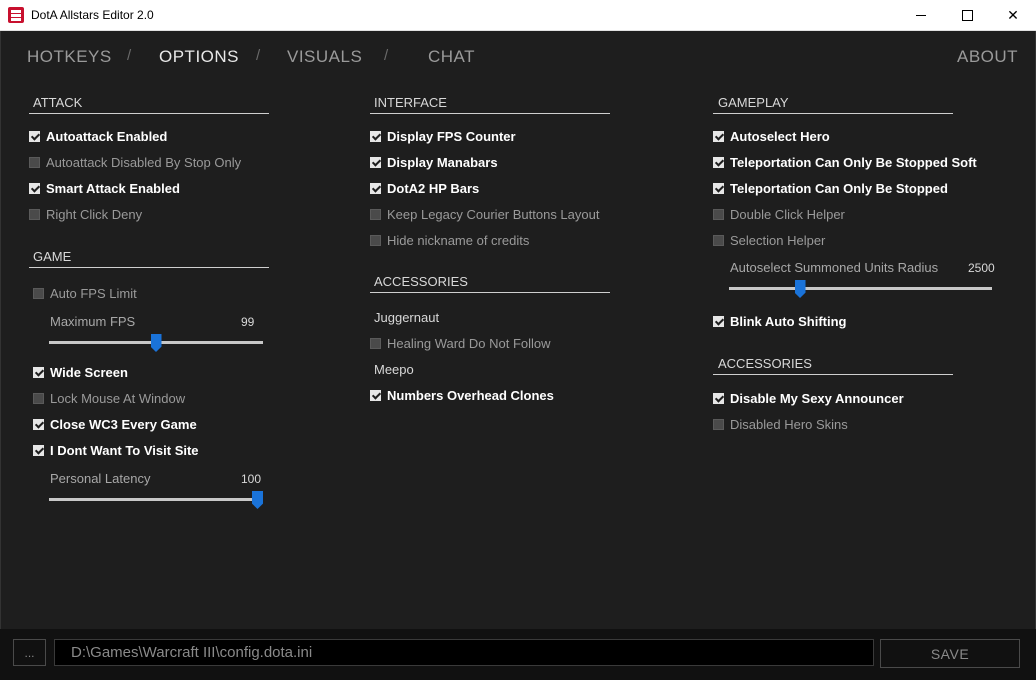 This screenshot has height=680, width=1036. I want to click on meepo-label: Meepo, so click(394, 369).